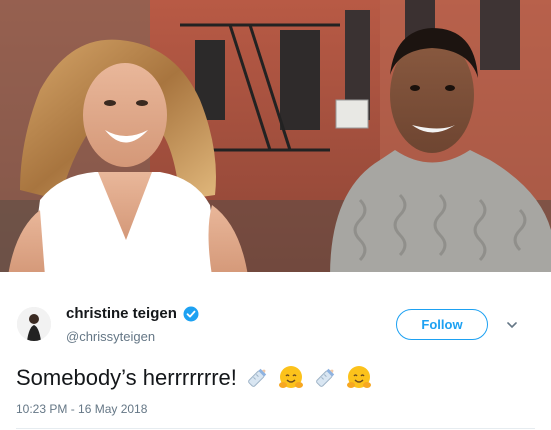  Describe the element at coordinates (442, 324) in the screenshot. I see `follow-button: Follow` at that location.